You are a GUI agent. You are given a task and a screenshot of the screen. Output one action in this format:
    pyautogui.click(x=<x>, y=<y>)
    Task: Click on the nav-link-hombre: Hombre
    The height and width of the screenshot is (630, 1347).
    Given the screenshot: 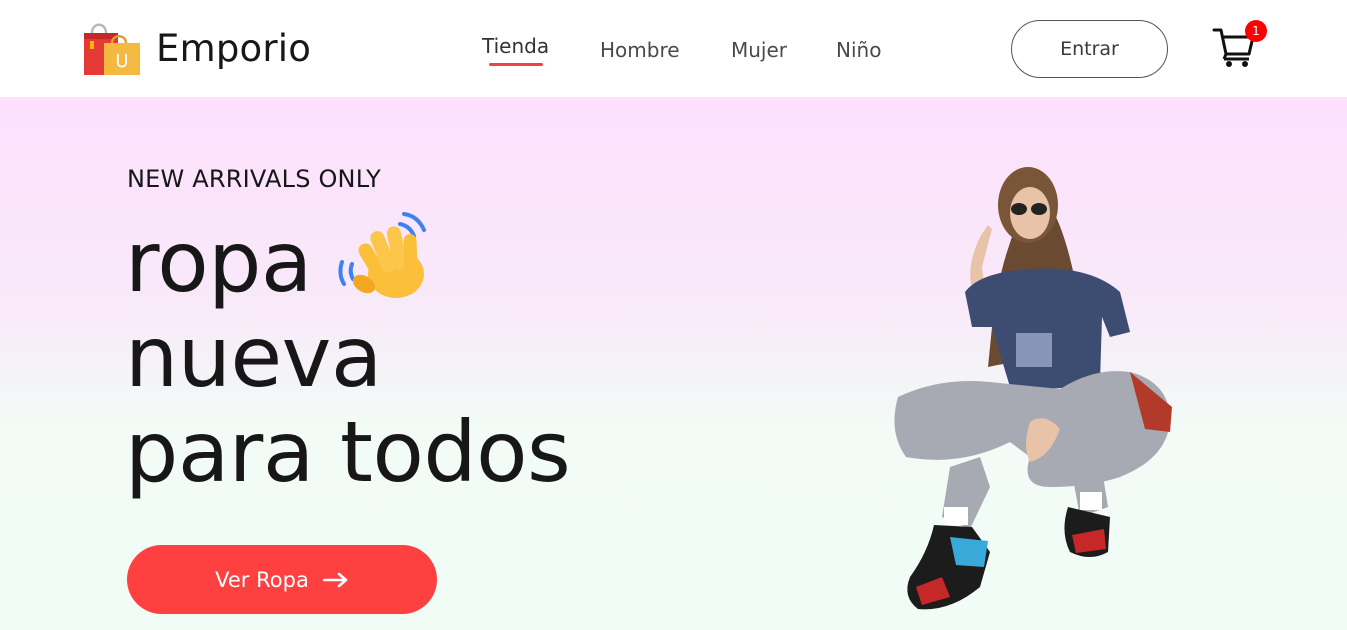 What is the action you would take?
    pyautogui.click(x=640, y=50)
    